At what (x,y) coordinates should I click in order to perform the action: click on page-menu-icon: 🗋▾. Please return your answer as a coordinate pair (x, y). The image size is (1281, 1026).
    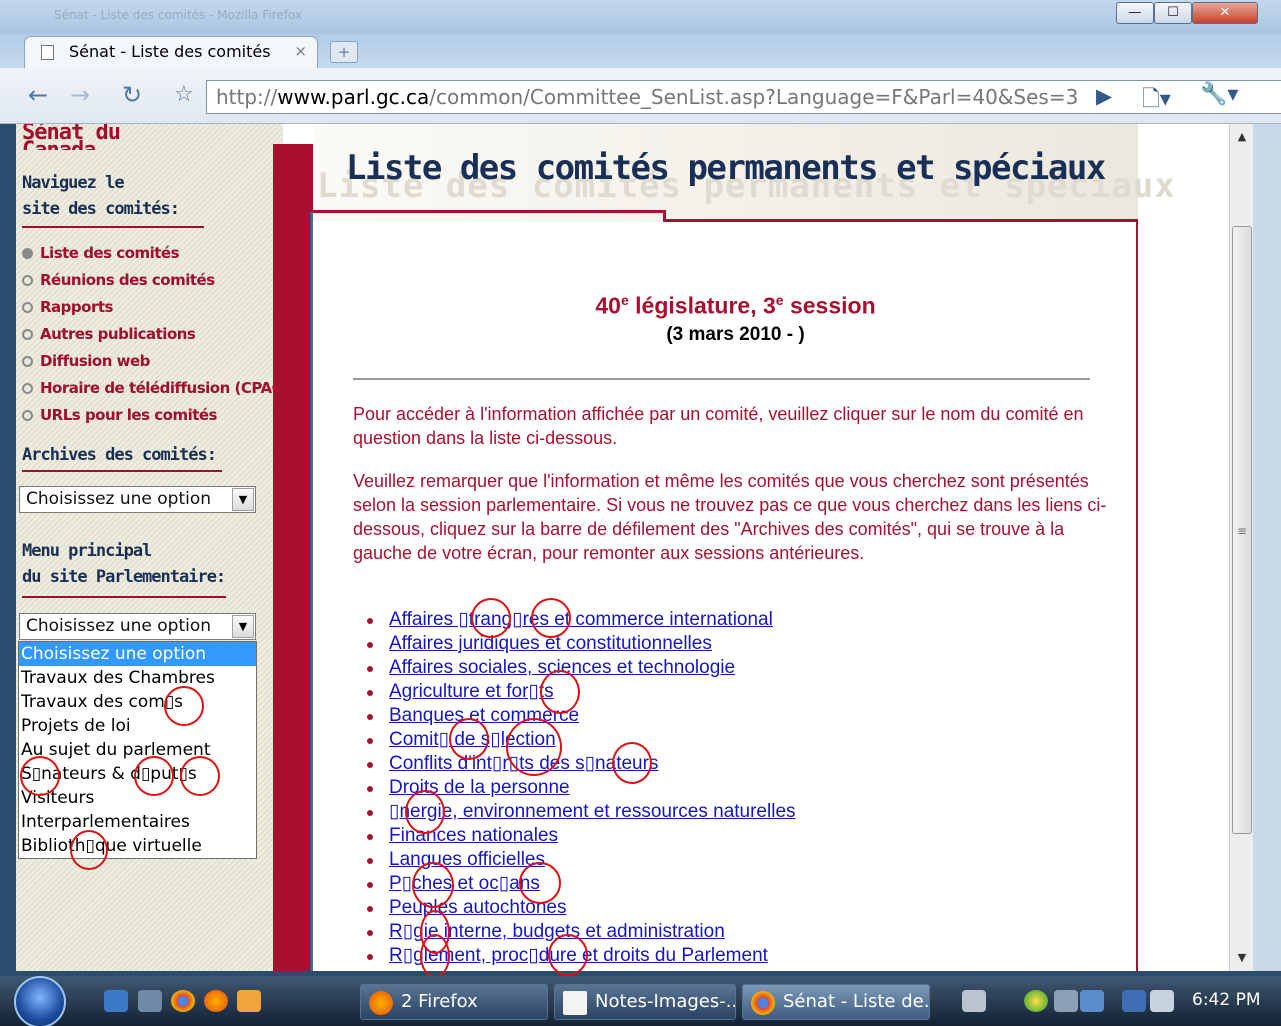
    Looking at the image, I should click on (1156, 101).